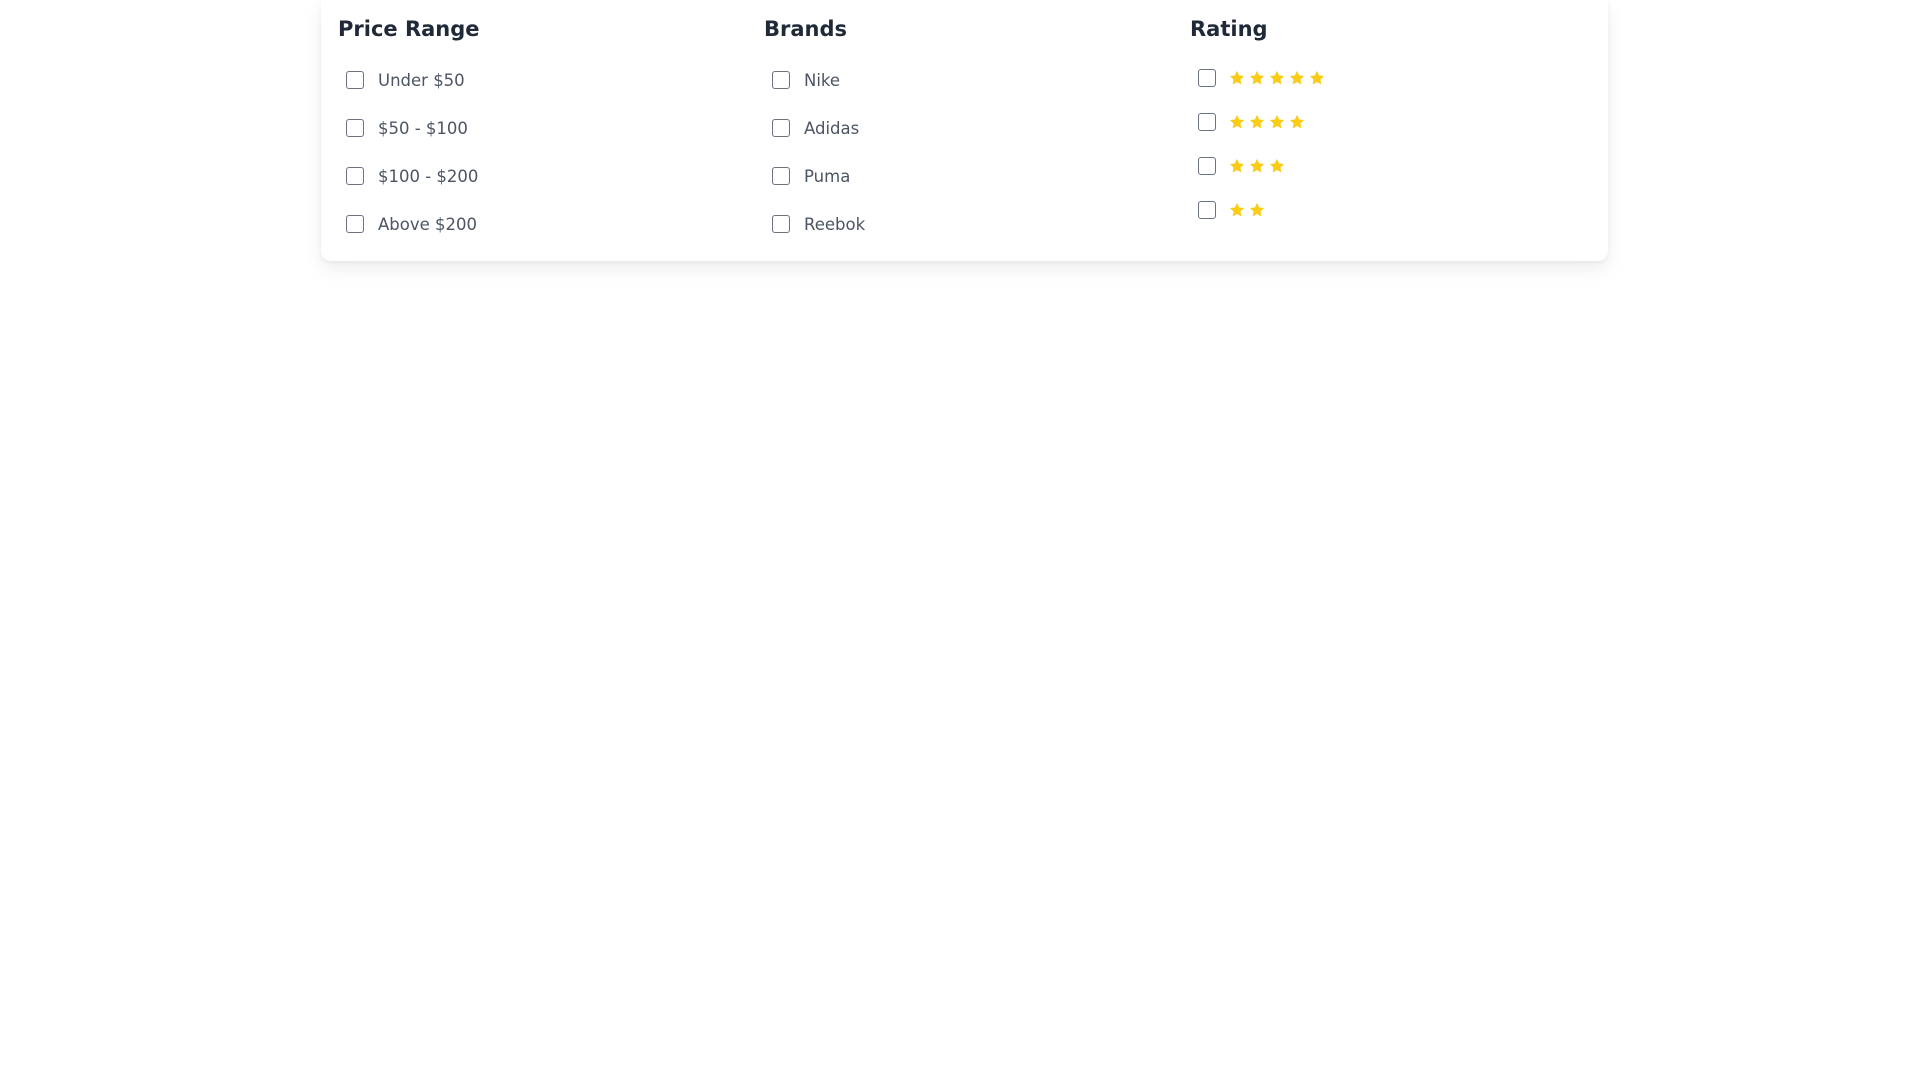 The width and height of the screenshot is (1920, 1080). Describe the element at coordinates (355, 128) in the screenshot. I see `price-50-100-checkbox` at that location.